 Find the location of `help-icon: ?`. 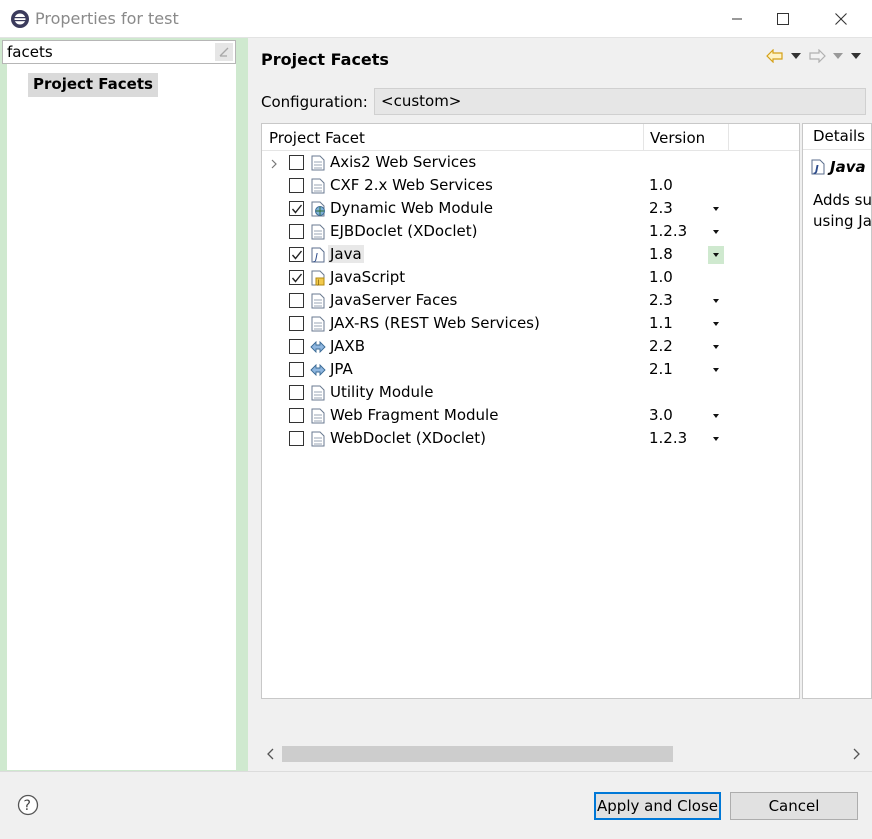

help-icon: ? is located at coordinates (28, 805).